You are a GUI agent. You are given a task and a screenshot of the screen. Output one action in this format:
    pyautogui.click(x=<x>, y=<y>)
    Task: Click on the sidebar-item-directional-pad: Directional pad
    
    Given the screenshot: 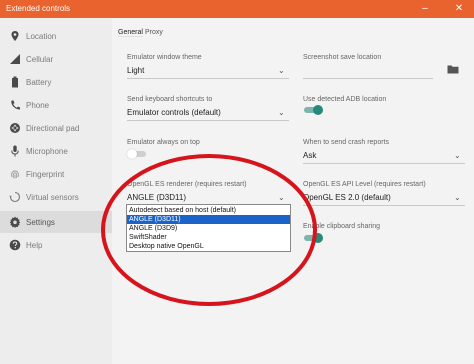 What is the action you would take?
    pyautogui.click(x=56, y=128)
    